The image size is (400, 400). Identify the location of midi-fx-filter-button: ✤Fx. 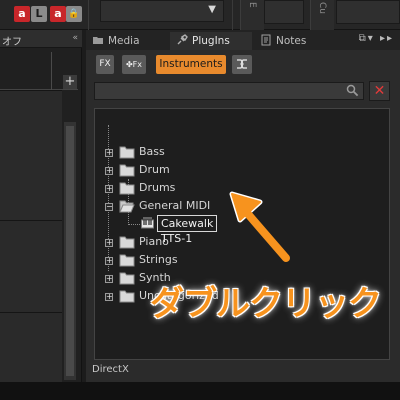
(134, 64).